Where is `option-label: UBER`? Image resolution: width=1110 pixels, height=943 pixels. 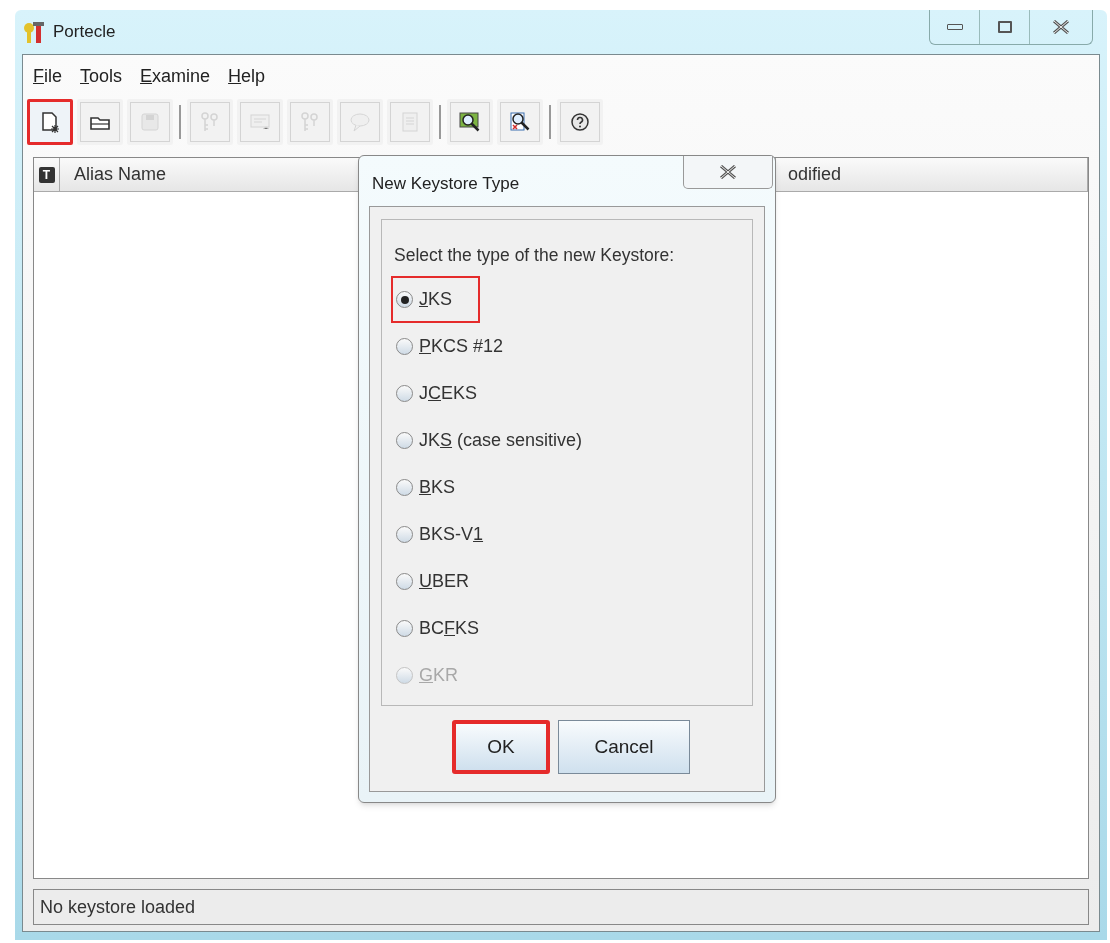
option-label: UBER is located at coordinates (444, 582).